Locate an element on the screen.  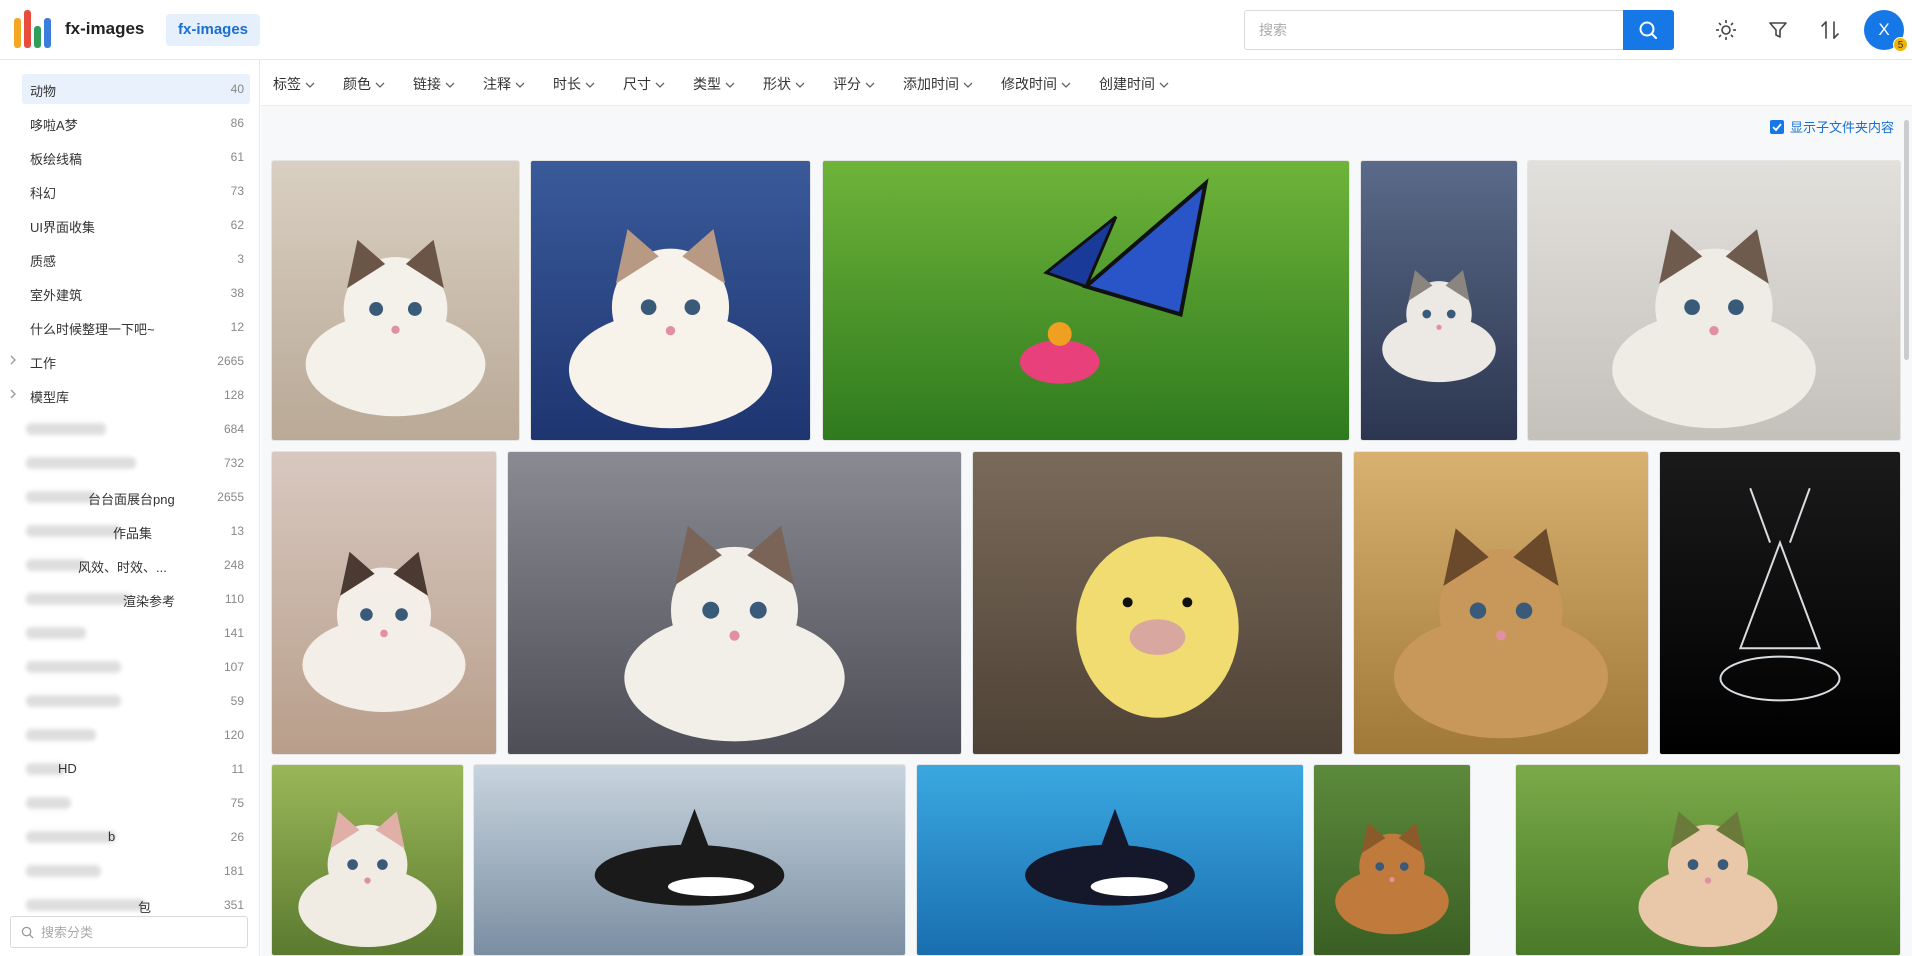
library-tab: fx-images is located at coordinates (213, 30).